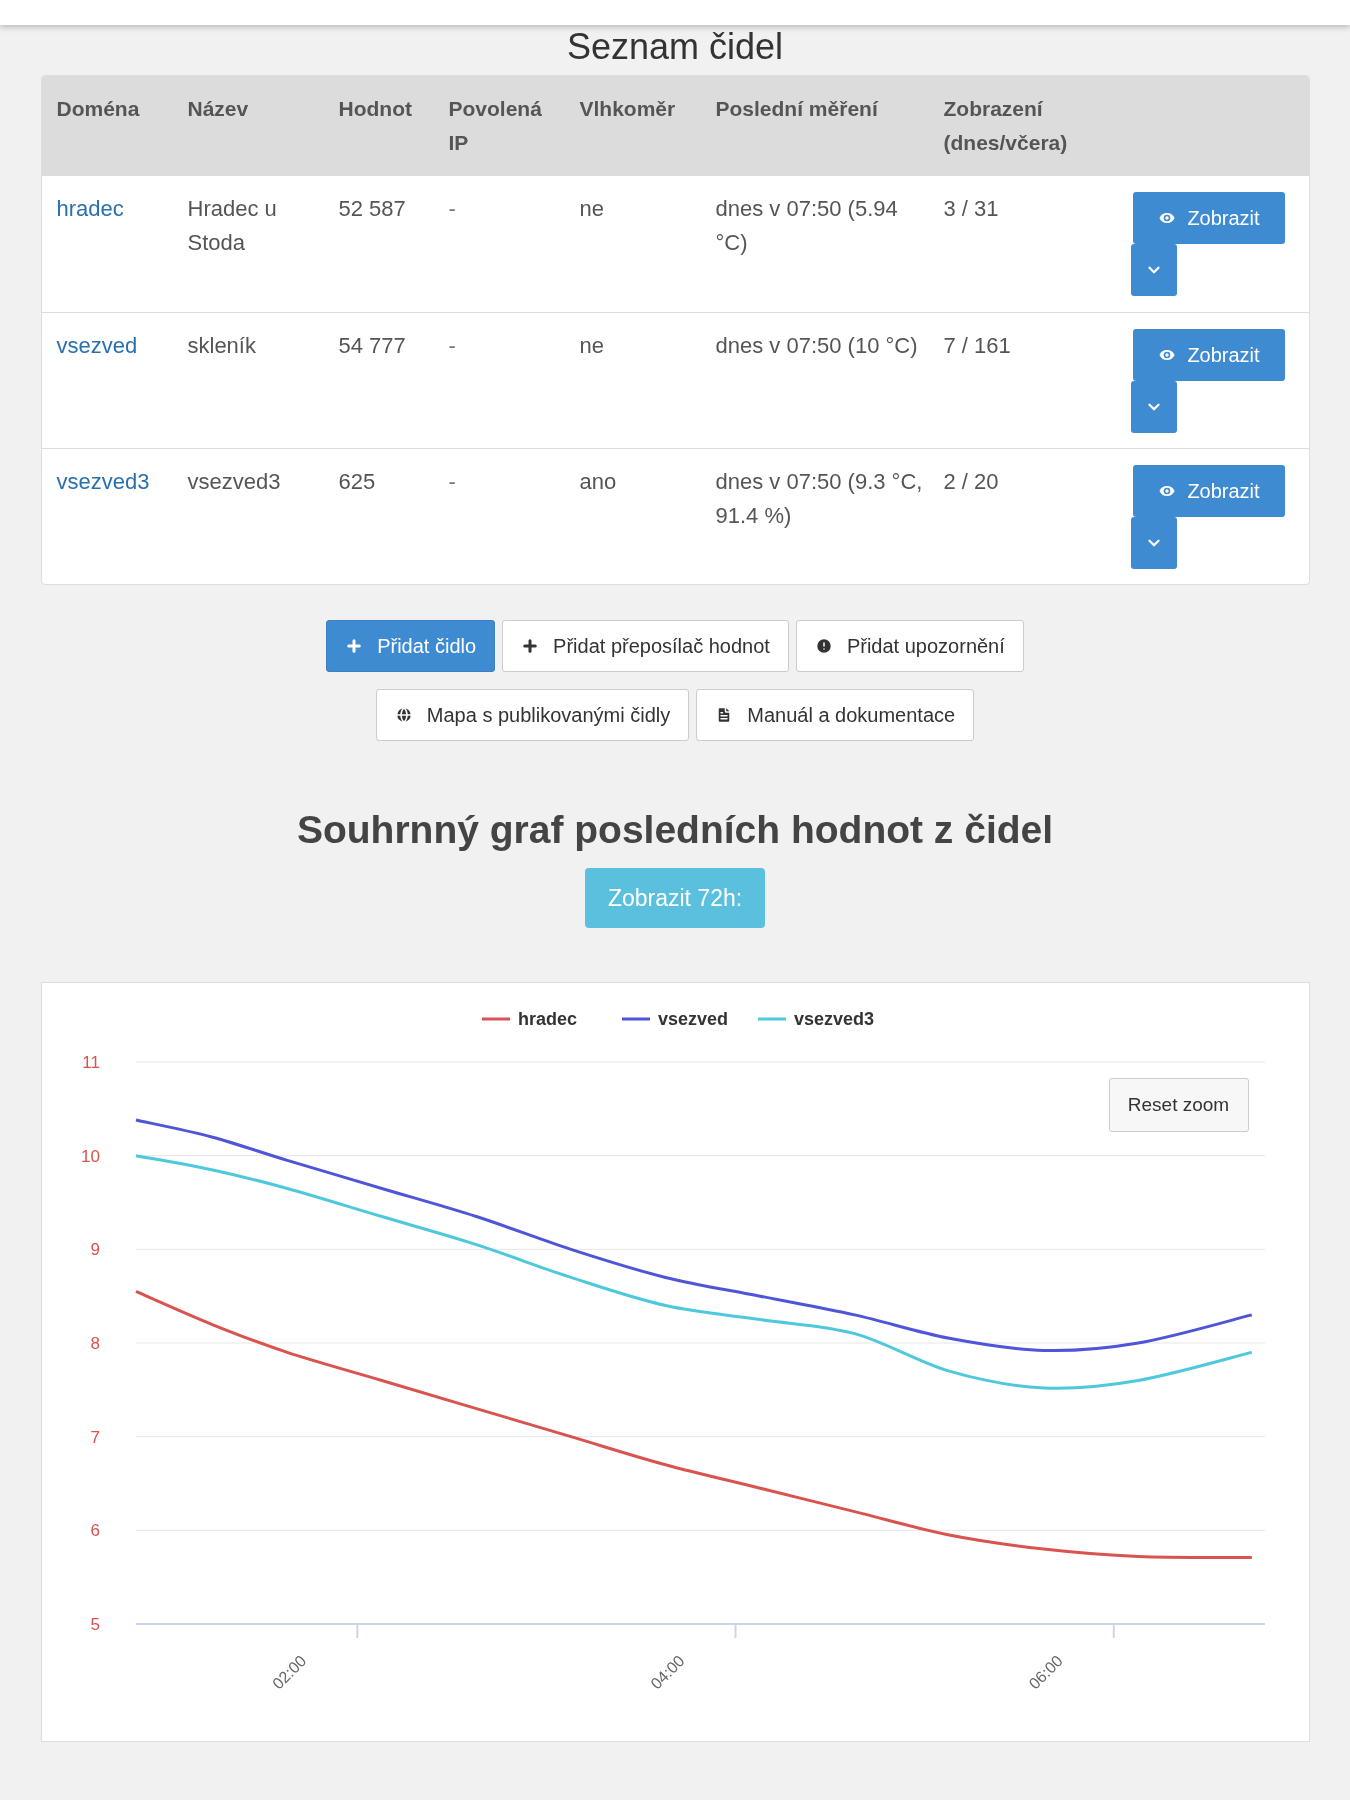 This screenshot has width=1350, height=1800. I want to click on reset-zoom-button: Reset zoom, so click(1178, 1105).